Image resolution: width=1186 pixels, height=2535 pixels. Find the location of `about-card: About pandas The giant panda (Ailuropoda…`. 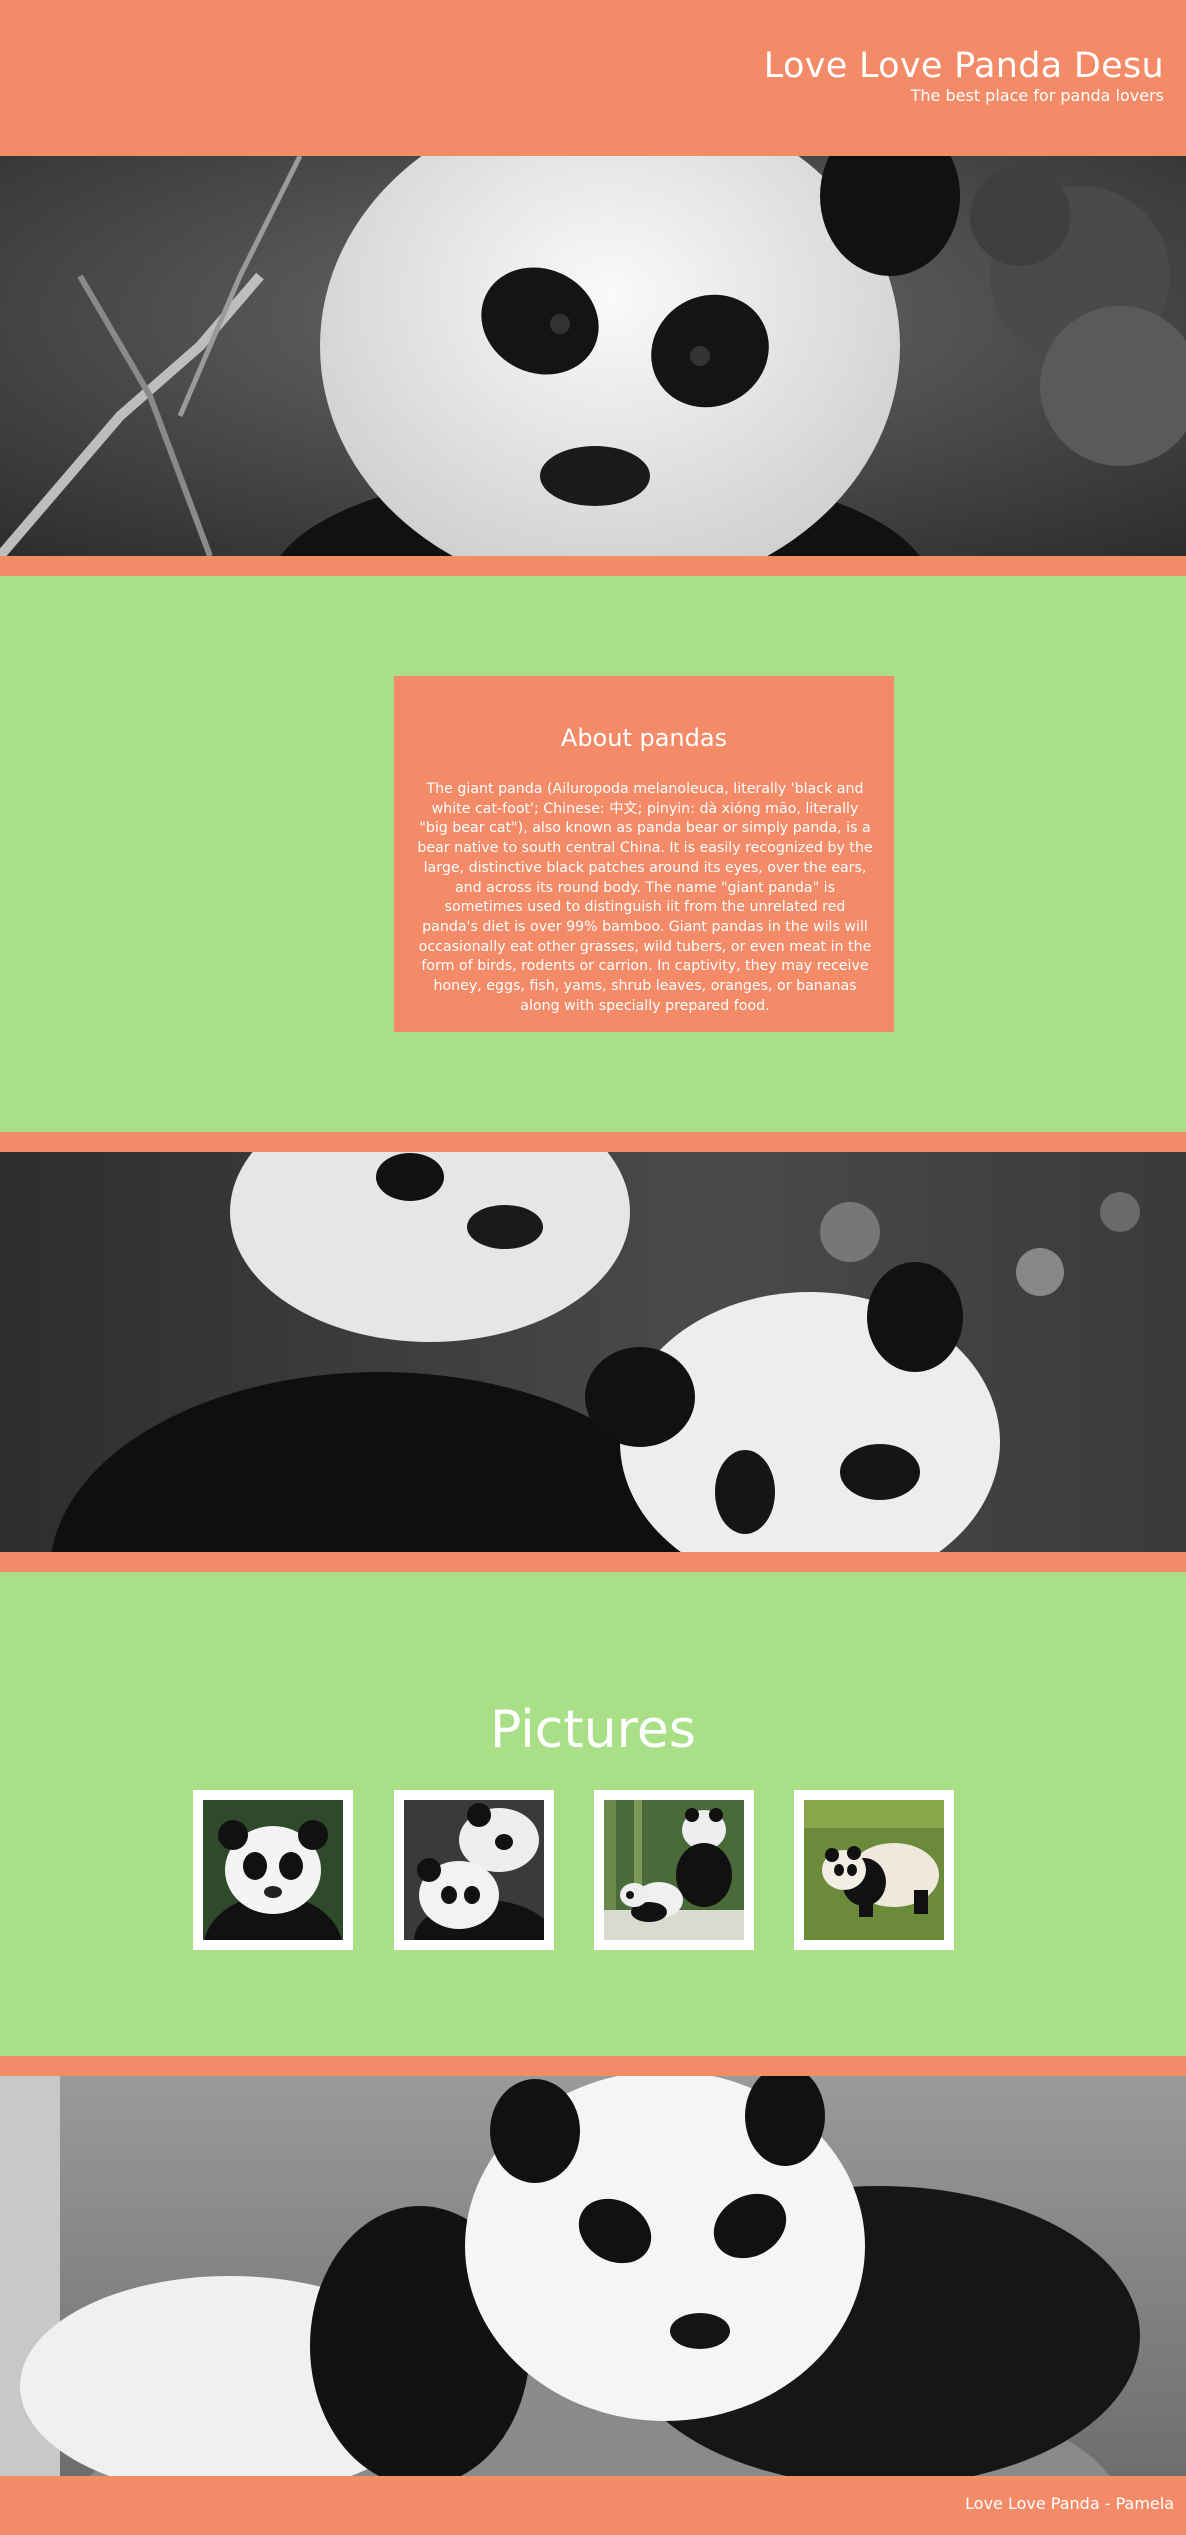

about-card: About pandas The giant panda (Ailuropoda… is located at coordinates (644, 854).